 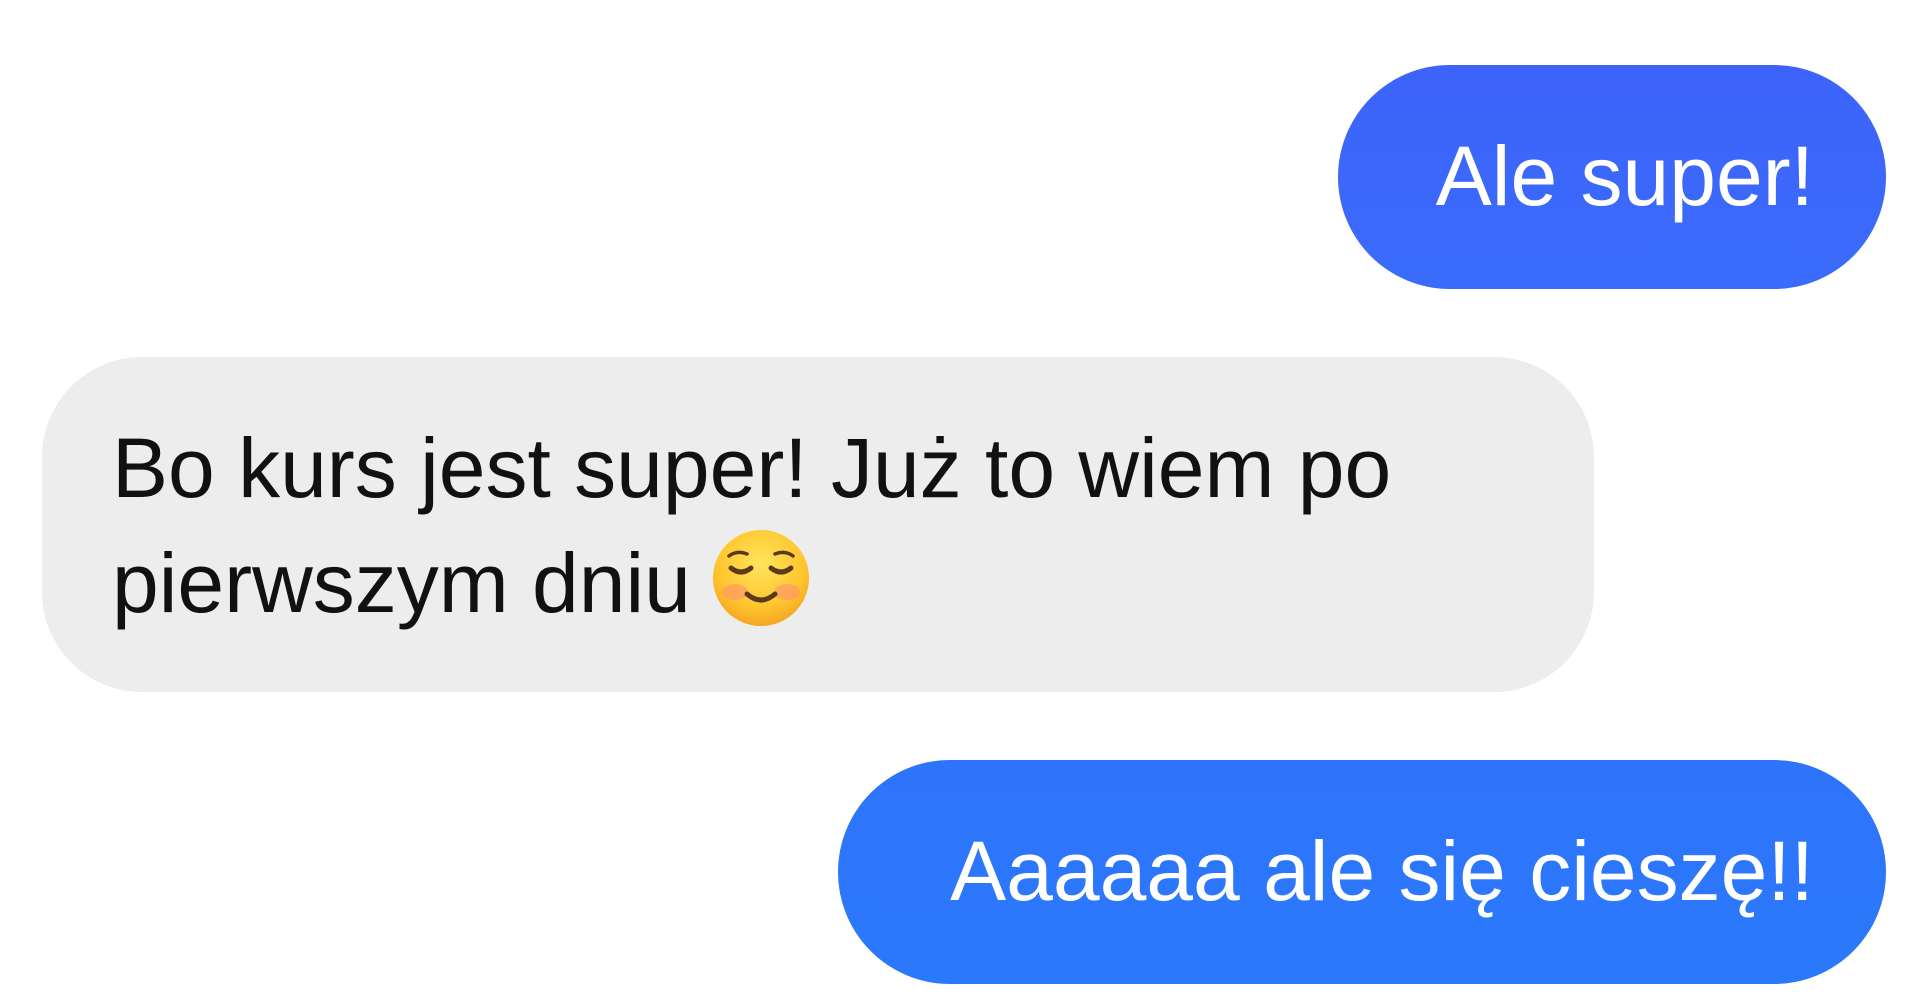 What do you see at coordinates (761, 578) in the screenshot?
I see `smiling-face-icon` at bounding box center [761, 578].